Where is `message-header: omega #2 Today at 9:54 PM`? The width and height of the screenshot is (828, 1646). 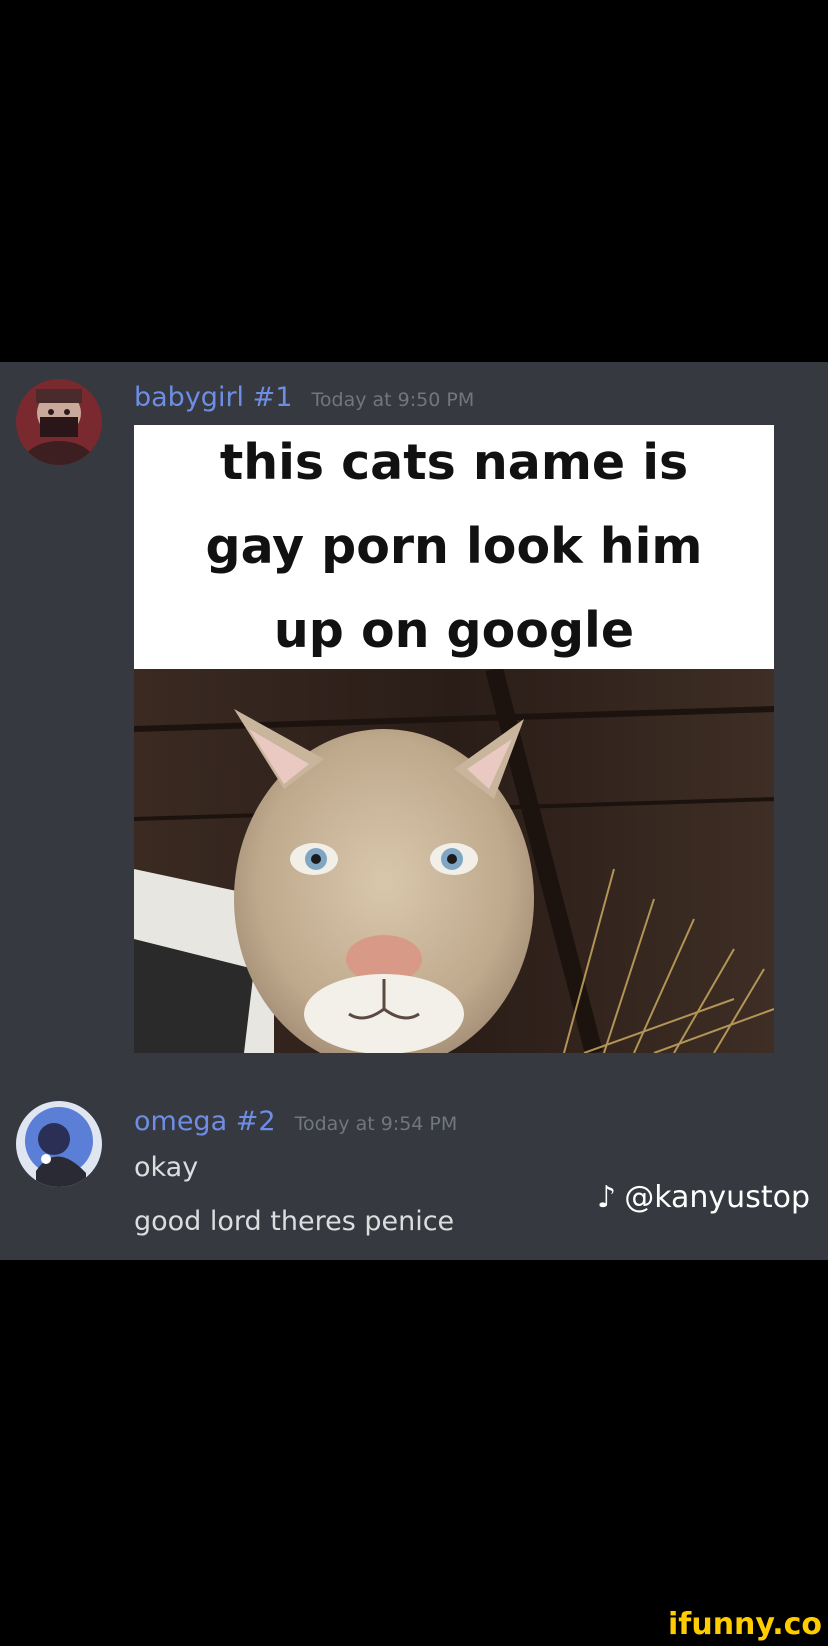 message-header: omega #2 Today at 9:54 PM is located at coordinates (295, 1121).